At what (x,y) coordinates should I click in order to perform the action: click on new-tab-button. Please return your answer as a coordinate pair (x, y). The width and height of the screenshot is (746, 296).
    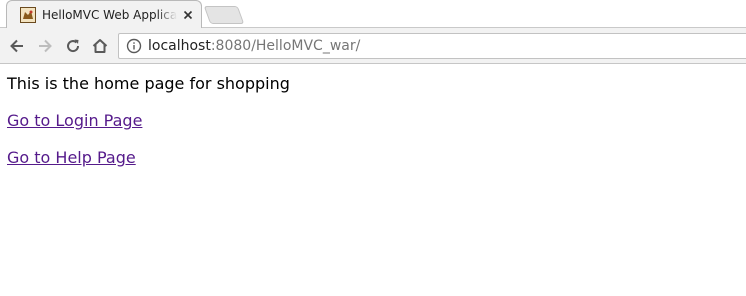
    Looking at the image, I should click on (224, 15).